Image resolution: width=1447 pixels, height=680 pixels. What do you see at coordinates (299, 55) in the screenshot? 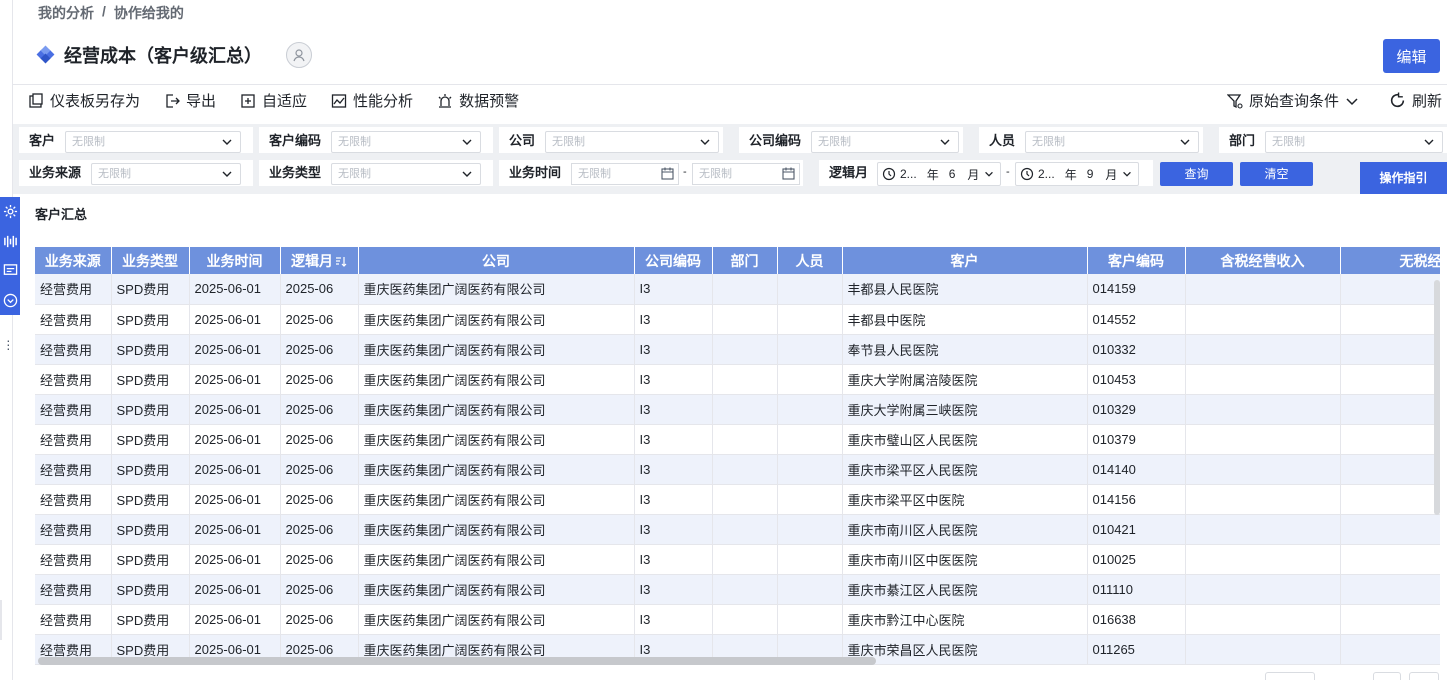
I see `collaborator-icon` at bounding box center [299, 55].